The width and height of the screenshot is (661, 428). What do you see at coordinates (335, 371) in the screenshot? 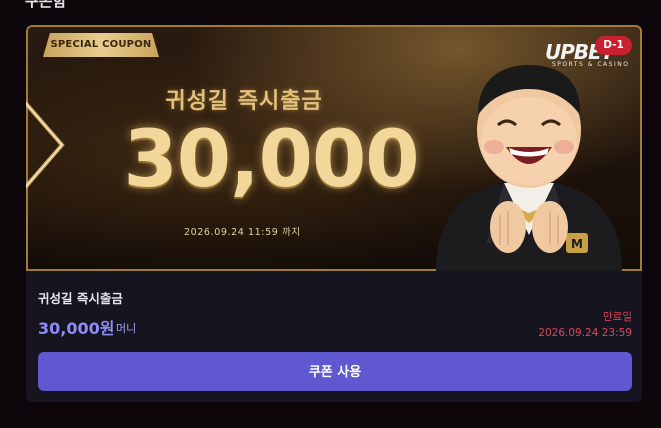
I see `use-coupon-button: 쿠폰 사용` at bounding box center [335, 371].